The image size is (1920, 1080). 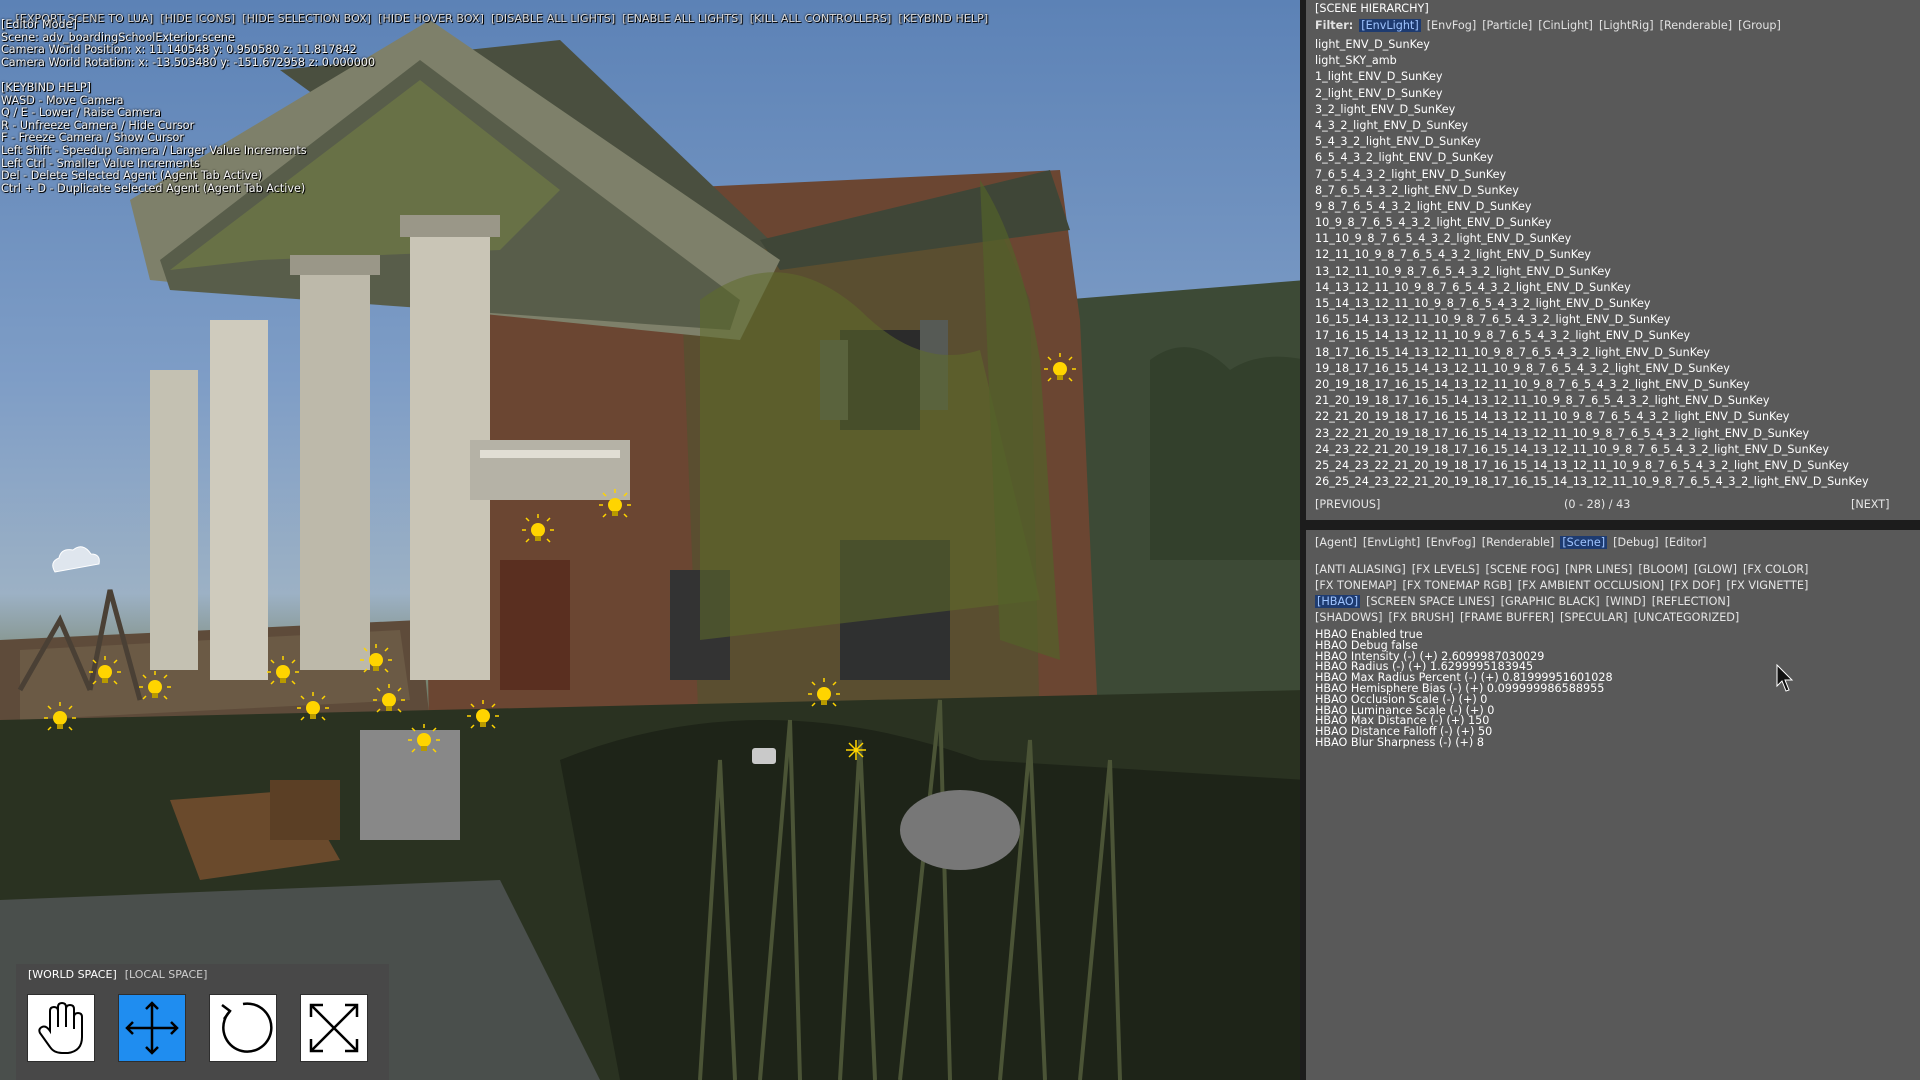 What do you see at coordinates (1598, 569) in the screenshot?
I see `category-npr-lines: [NPR LINES]` at bounding box center [1598, 569].